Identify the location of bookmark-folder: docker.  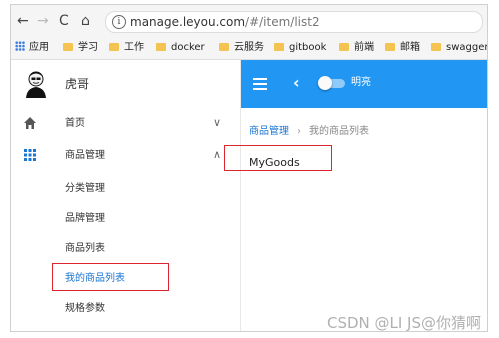
(180, 48).